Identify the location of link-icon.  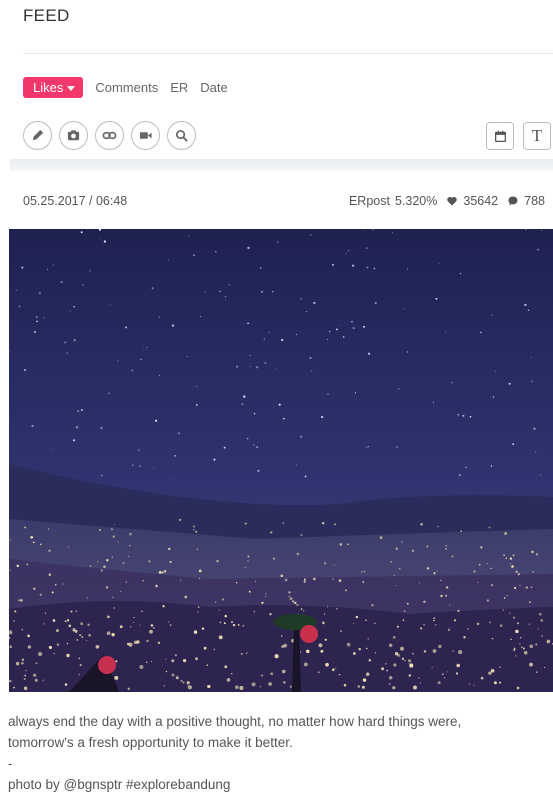
(109, 135).